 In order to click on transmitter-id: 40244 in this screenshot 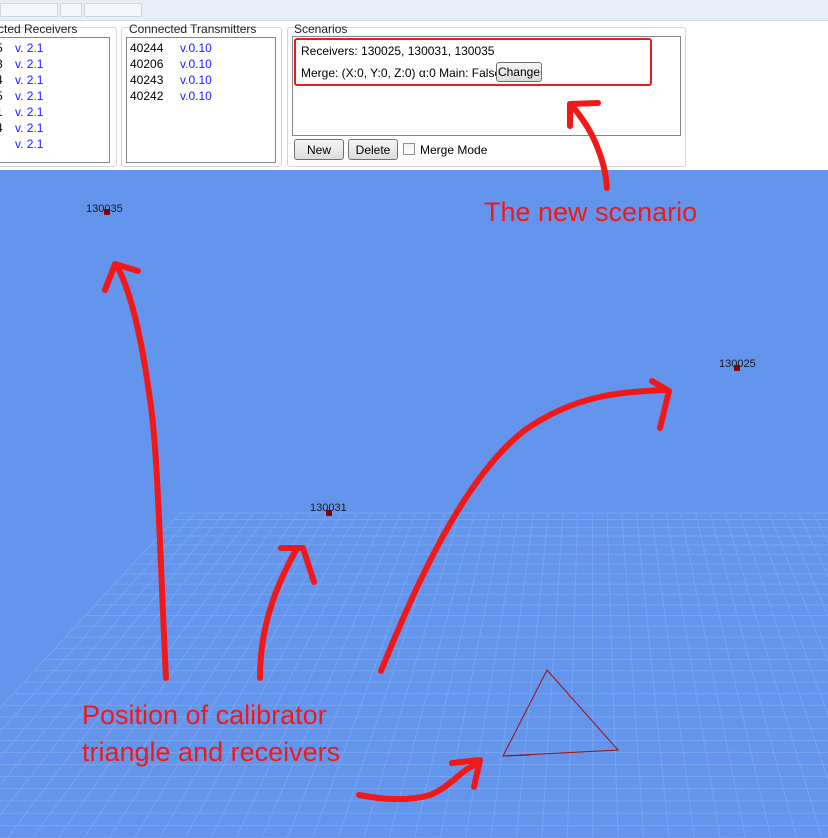, I will do `click(147, 48)`.